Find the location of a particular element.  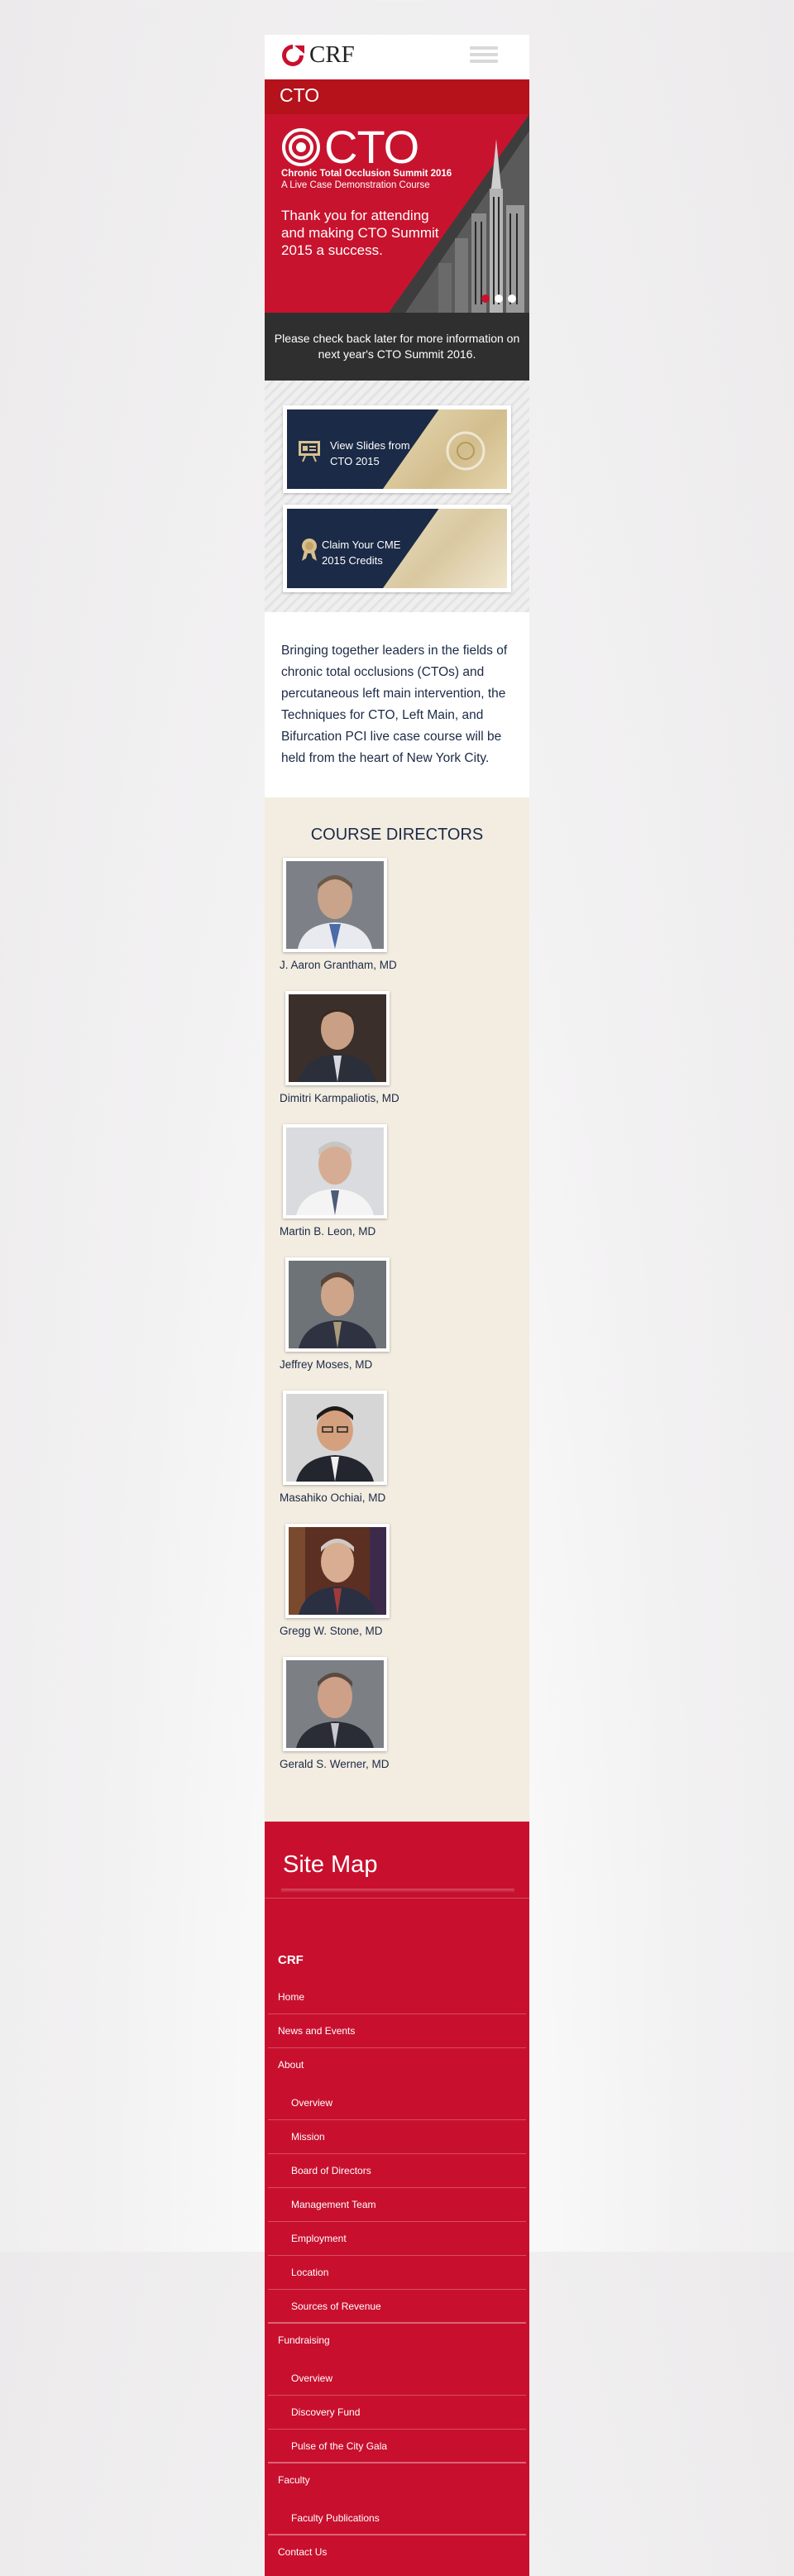

crf-logo: CRF is located at coordinates (317, 55).